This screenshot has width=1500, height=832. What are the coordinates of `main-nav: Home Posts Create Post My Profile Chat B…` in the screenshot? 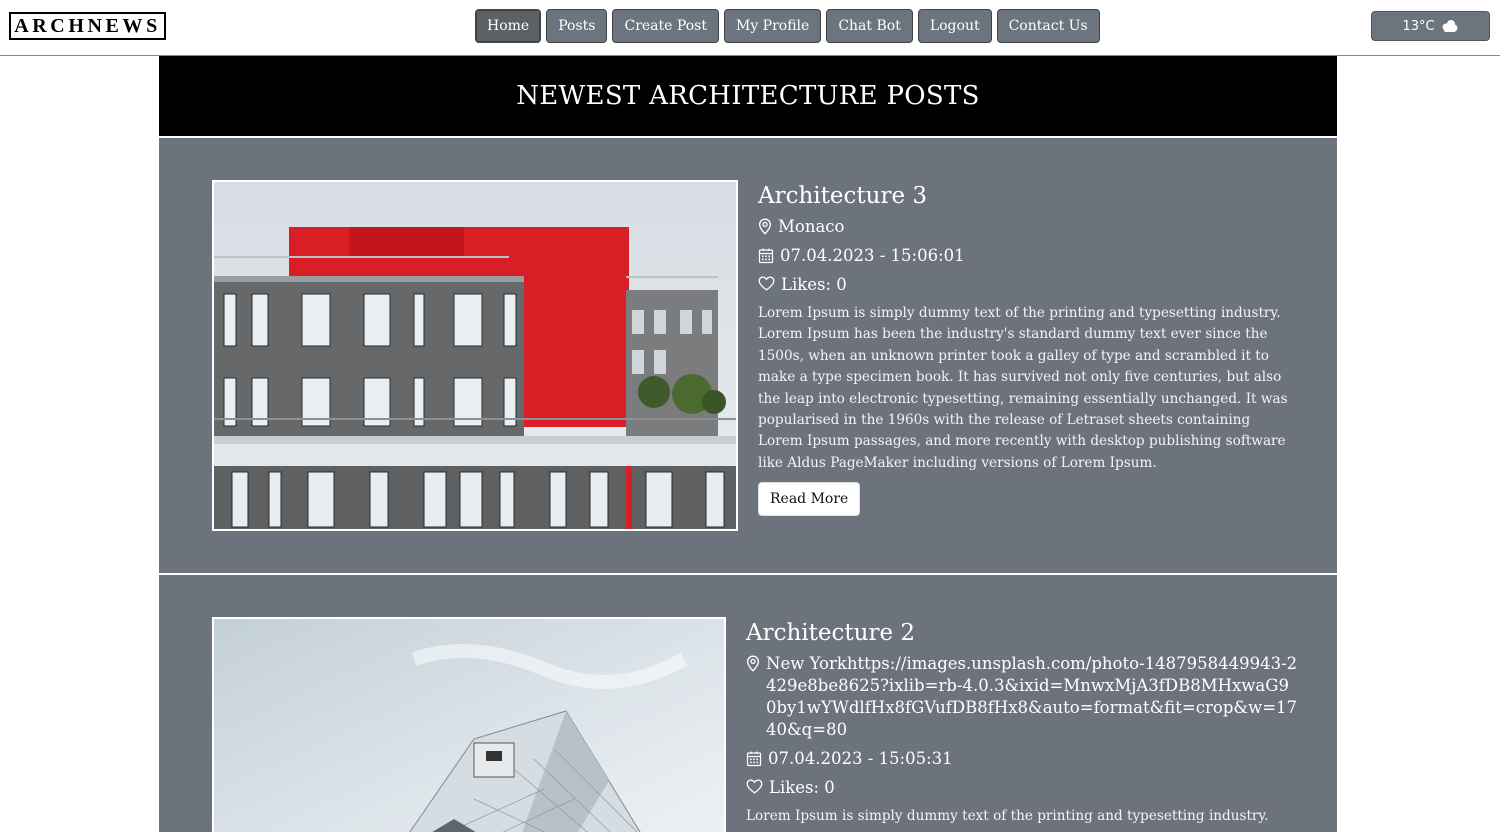 It's located at (787, 26).